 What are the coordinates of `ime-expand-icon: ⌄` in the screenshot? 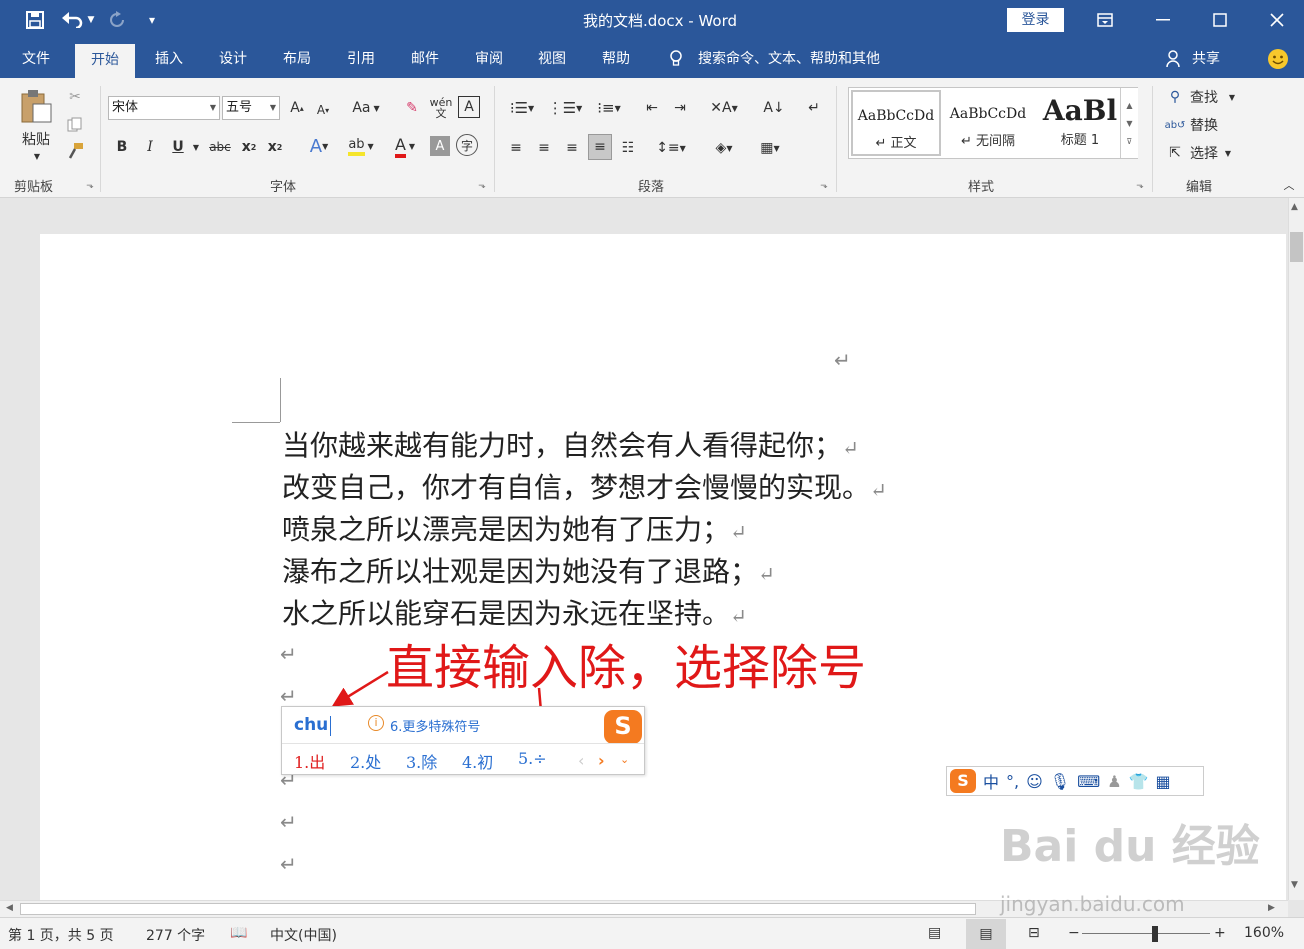 It's located at (624, 759).